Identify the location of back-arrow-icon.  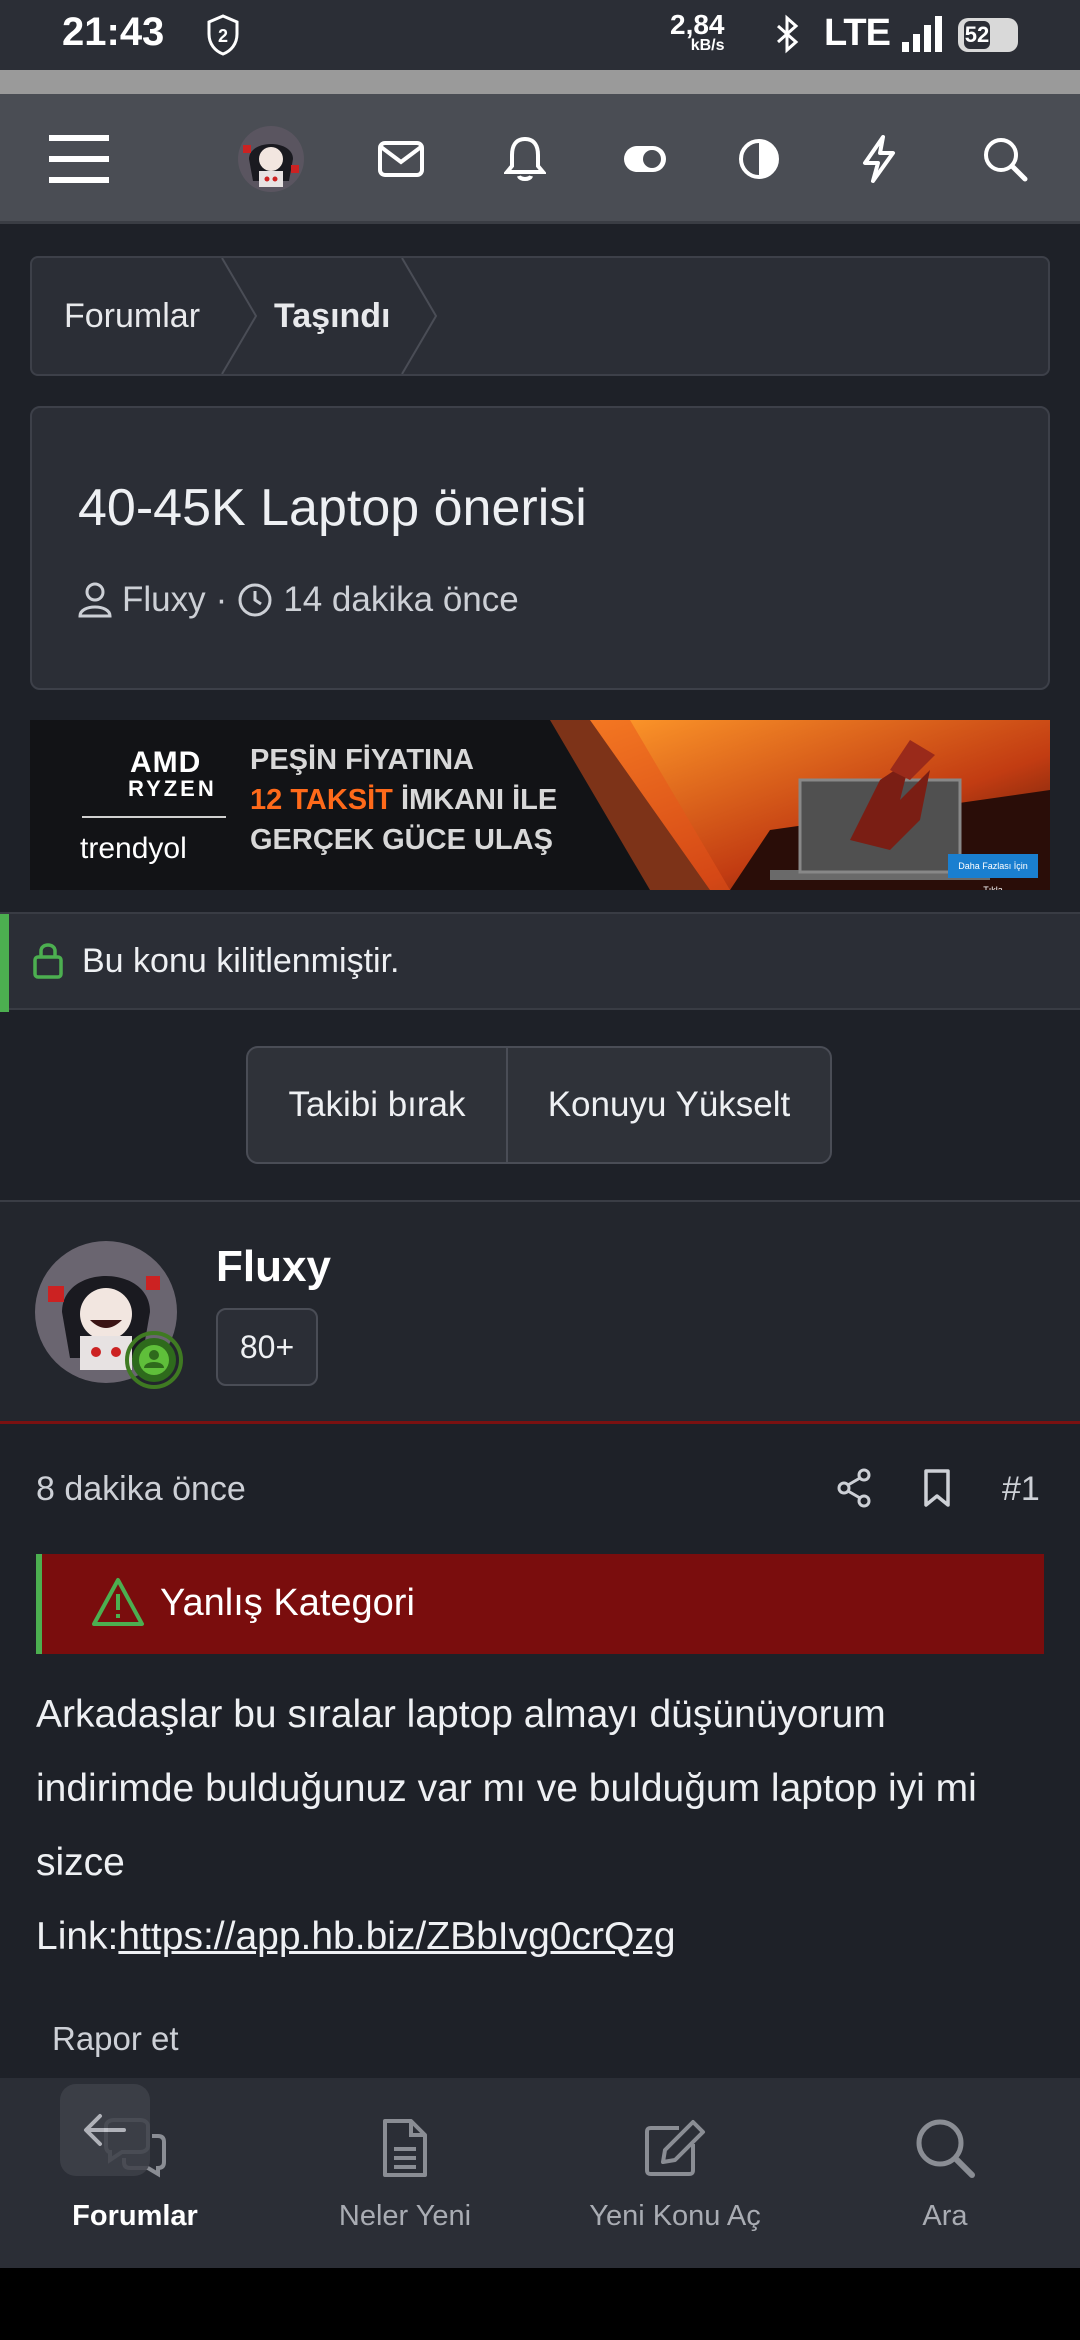
(105, 2130).